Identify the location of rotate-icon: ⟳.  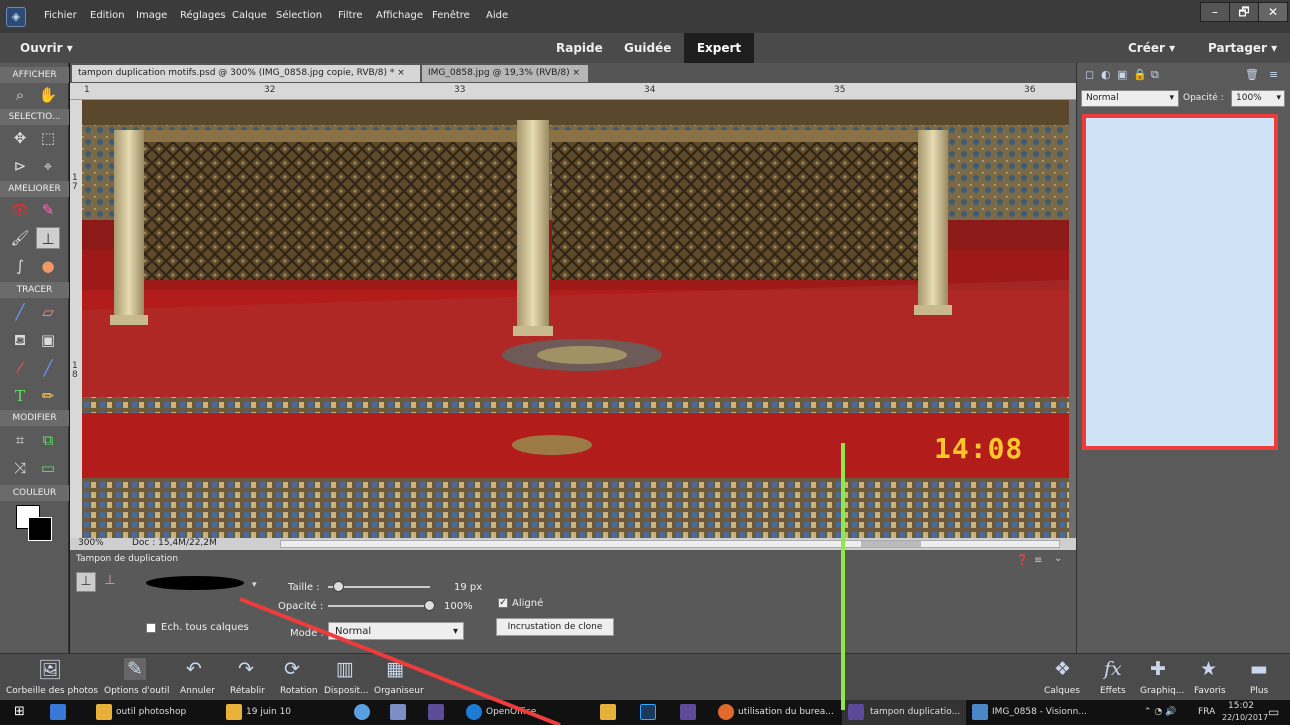
(292, 669).